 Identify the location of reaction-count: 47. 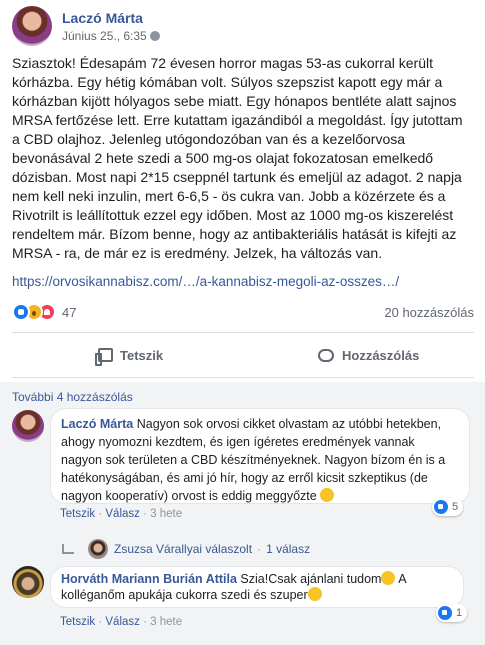
(69, 312).